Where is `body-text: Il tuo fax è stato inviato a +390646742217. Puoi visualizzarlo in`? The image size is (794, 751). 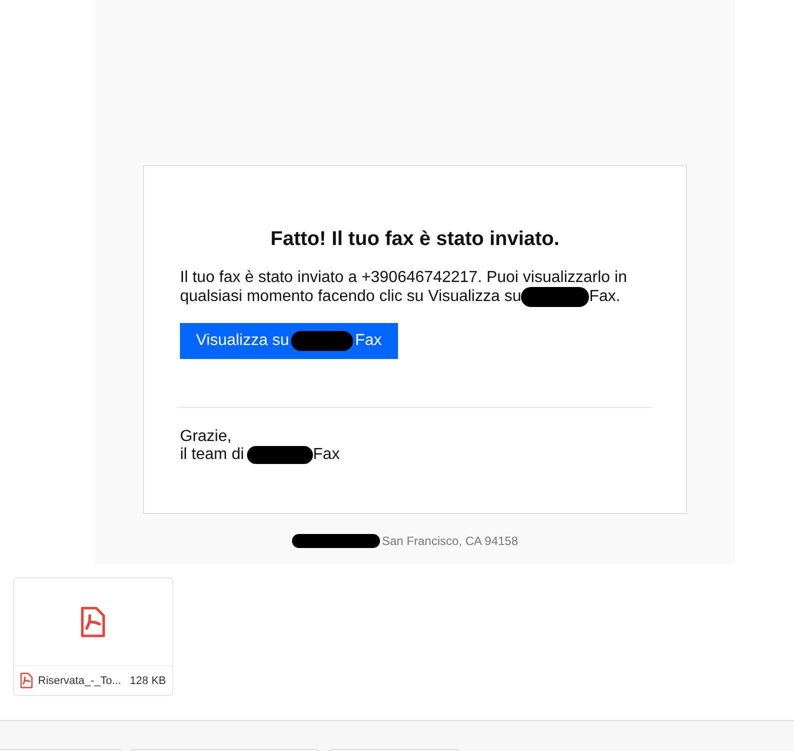 body-text: Il tuo fax è stato inviato a +390646742217. Puoi visualizzarlo in is located at coordinates (404, 278).